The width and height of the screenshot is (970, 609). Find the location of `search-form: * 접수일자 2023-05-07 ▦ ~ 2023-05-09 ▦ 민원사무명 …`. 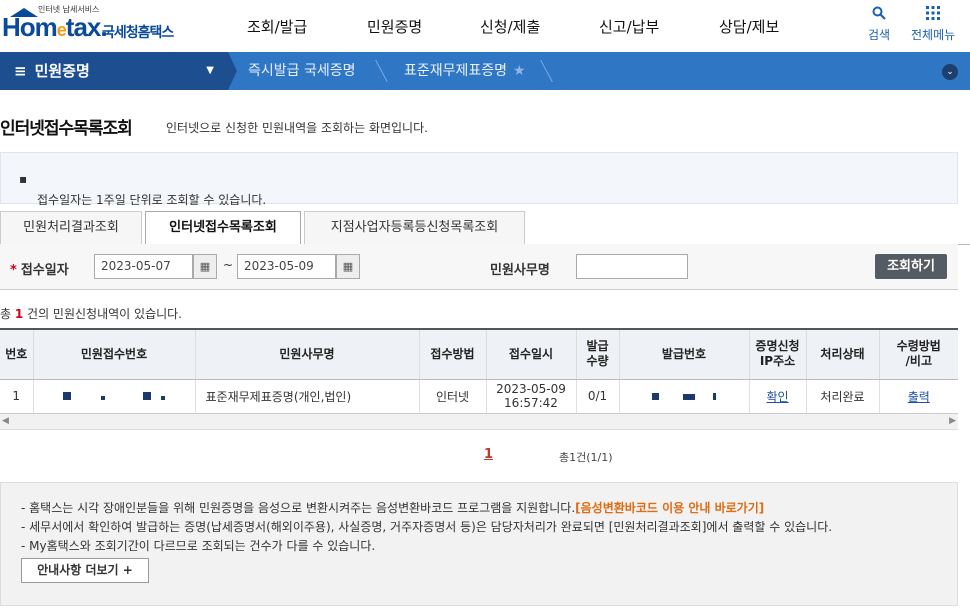

search-form: * 접수일자 2023-05-07 ▦ ~ 2023-05-09 ▦ 민원사무명 … is located at coordinates (479, 267).